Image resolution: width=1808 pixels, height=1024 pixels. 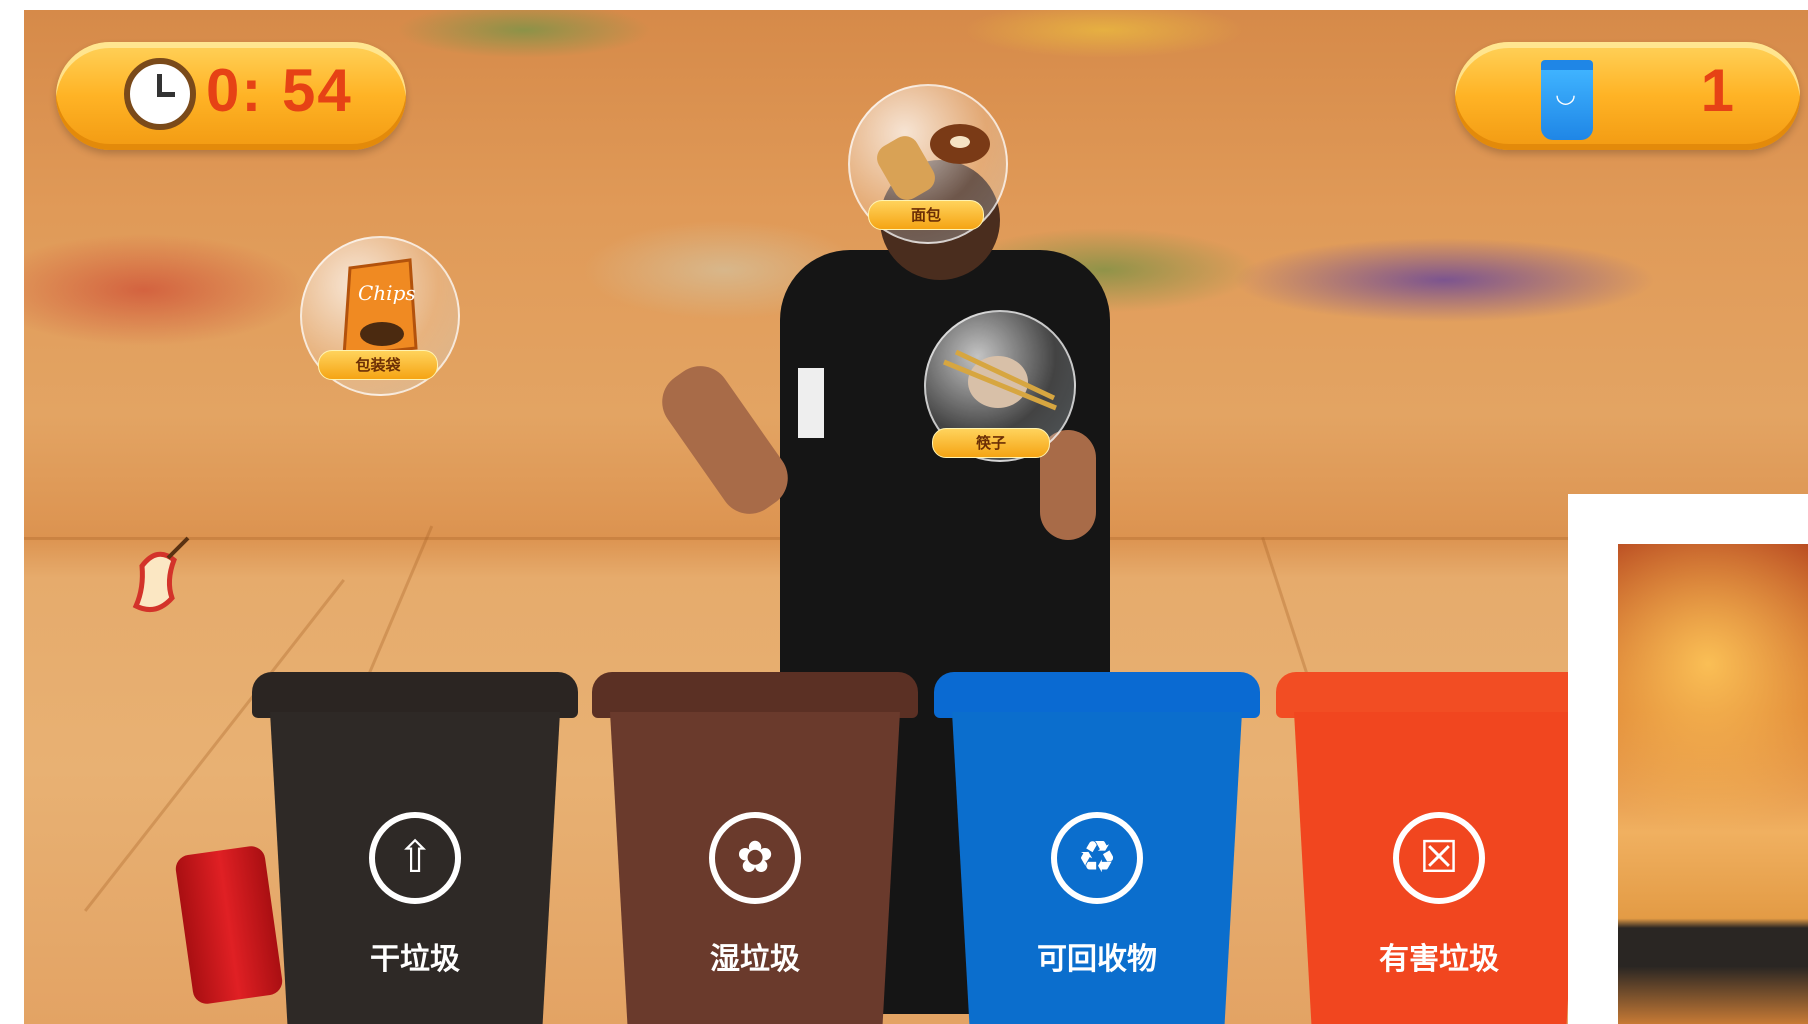 What do you see at coordinates (387, 293) in the screenshot?
I see `svg-text: Chips` at bounding box center [387, 293].